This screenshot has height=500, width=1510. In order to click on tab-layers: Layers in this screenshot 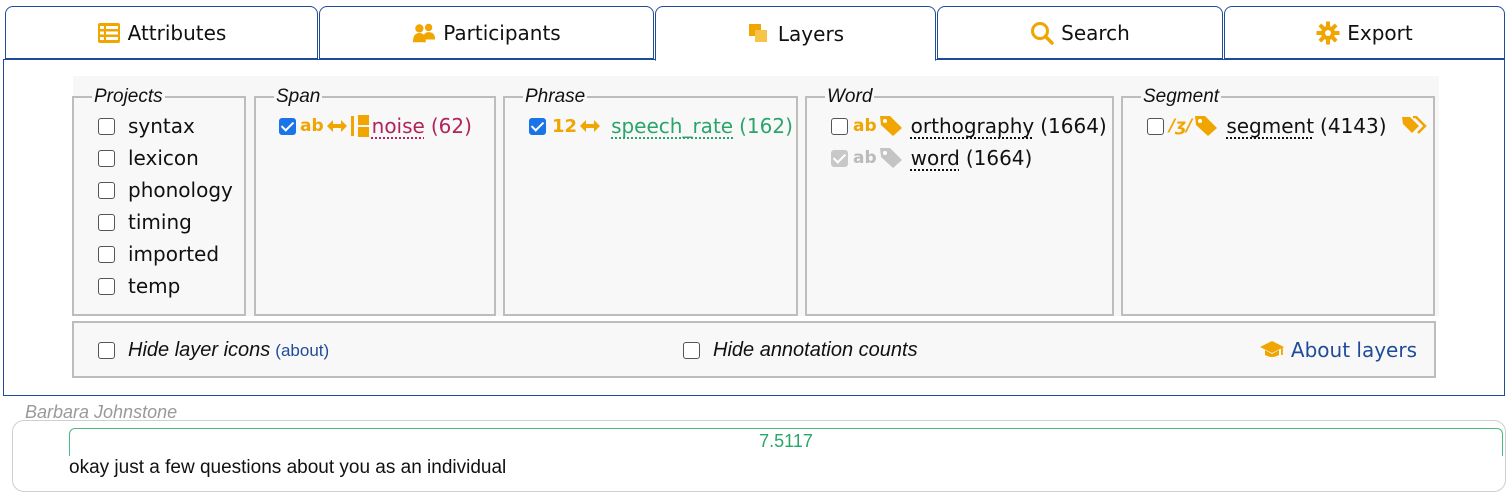, I will do `click(795, 33)`.